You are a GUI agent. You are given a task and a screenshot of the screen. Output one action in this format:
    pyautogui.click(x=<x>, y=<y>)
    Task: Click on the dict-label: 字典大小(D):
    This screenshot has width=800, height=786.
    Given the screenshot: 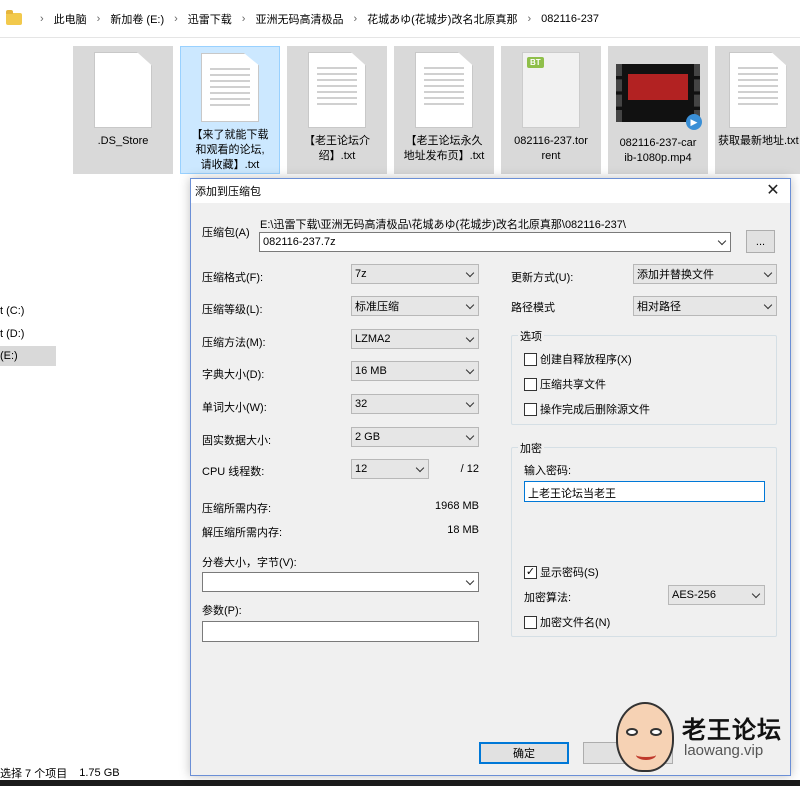 What is the action you would take?
    pyautogui.click(x=233, y=375)
    